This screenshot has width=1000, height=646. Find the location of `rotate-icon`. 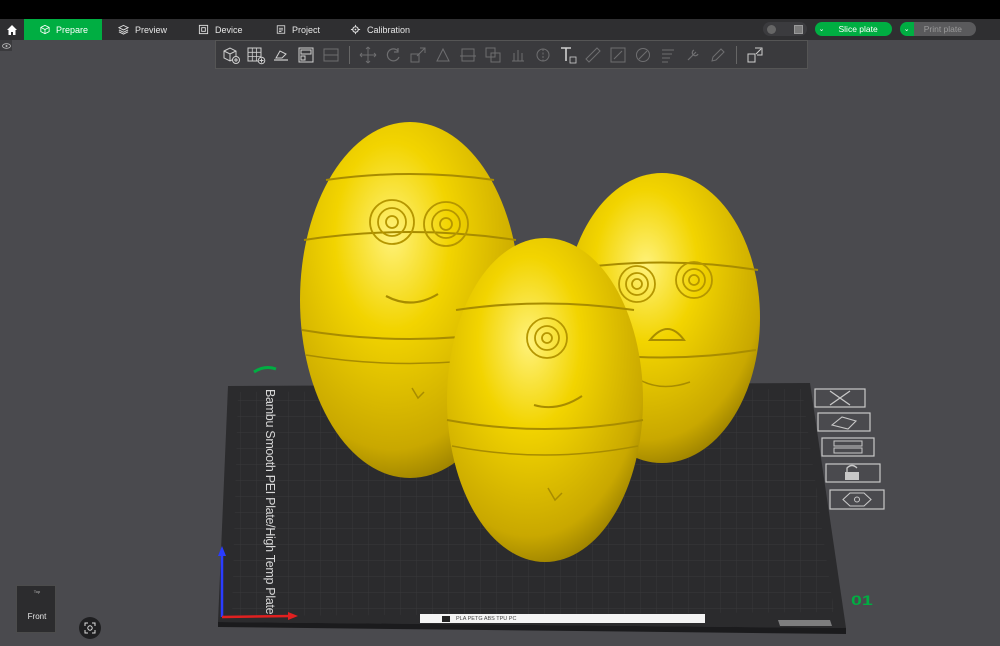

rotate-icon is located at coordinates (393, 54).